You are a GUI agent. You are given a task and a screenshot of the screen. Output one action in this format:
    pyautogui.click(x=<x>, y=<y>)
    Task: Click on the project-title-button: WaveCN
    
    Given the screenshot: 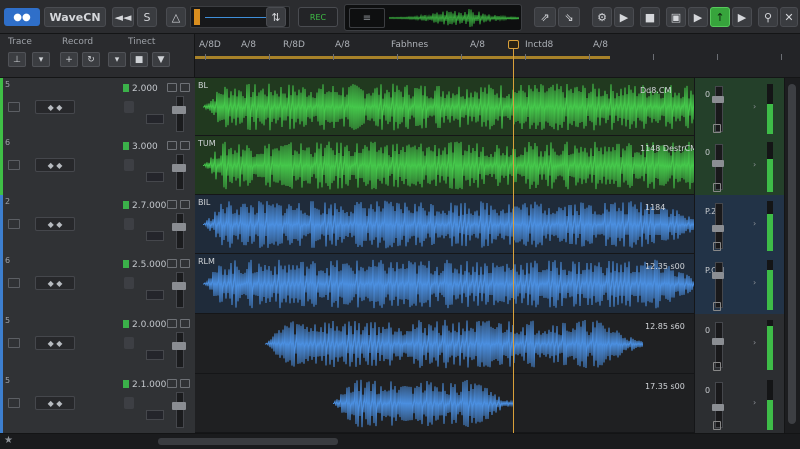 What is the action you would take?
    pyautogui.click(x=75, y=17)
    